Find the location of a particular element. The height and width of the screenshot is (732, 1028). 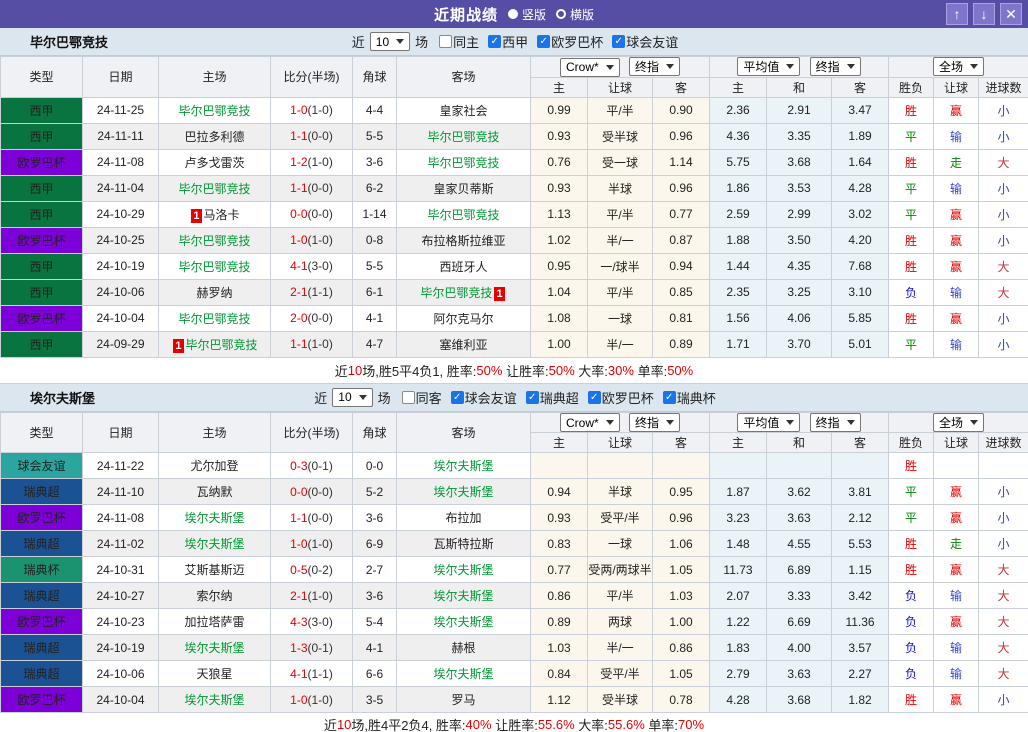

handicap-line: 平/半 is located at coordinates (620, 292).